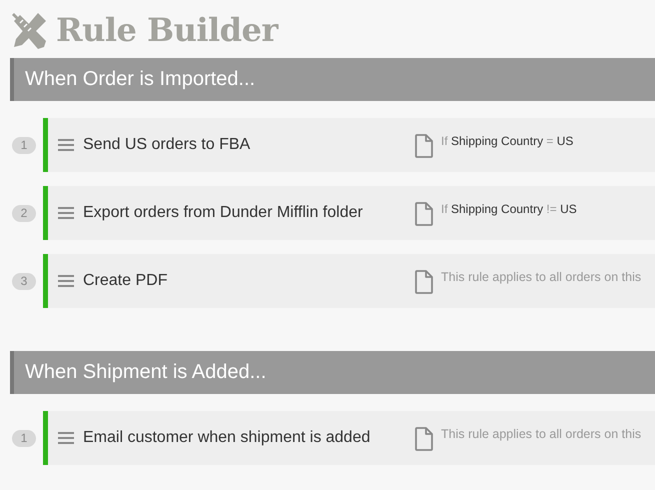 The height and width of the screenshot is (490, 655). I want to click on rule-name: Create PDF, so click(125, 281).